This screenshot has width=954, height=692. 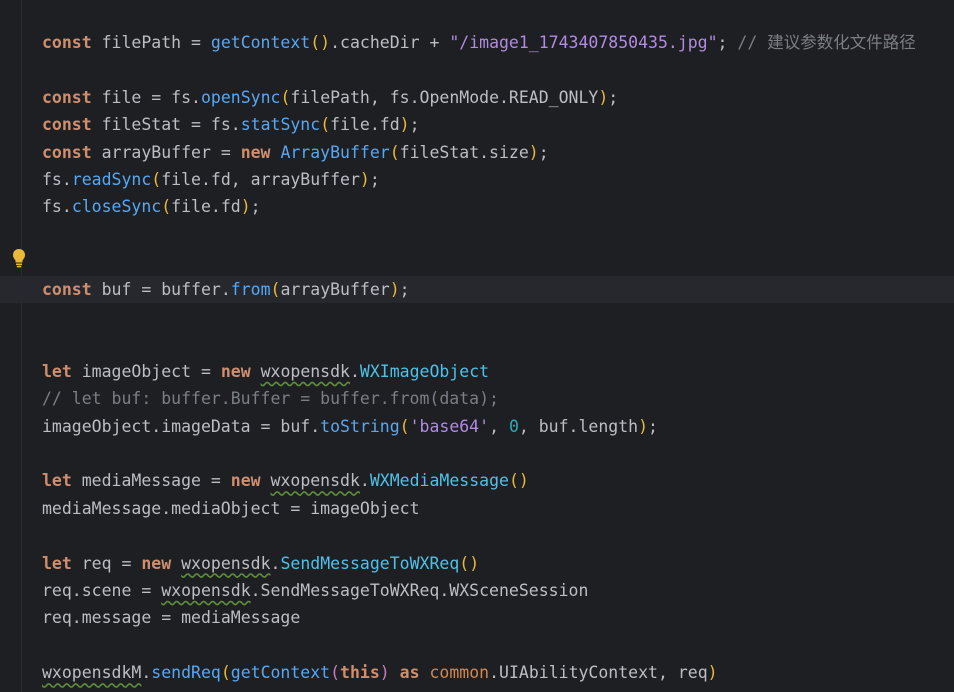 I want to click on code-line-text: fs.readSync(file.fd, arrayBuffer);, so click(x=211, y=179).